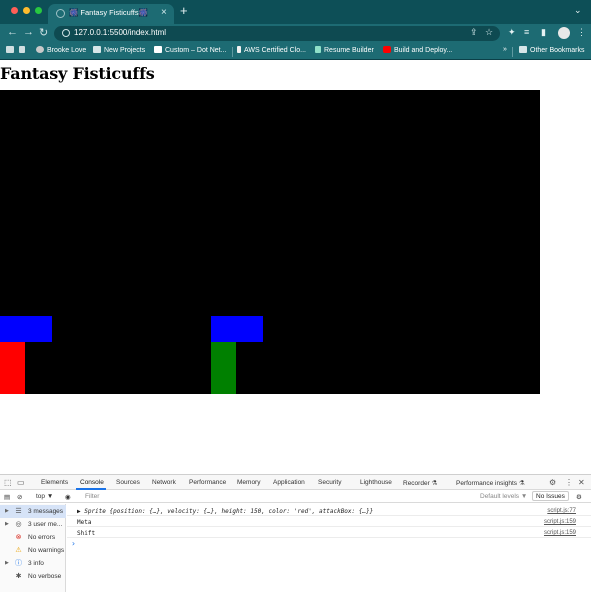 This screenshot has height=592, width=591. What do you see at coordinates (489, 32) in the screenshot?
I see `bookmark-star-icon: ☆` at bounding box center [489, 32].